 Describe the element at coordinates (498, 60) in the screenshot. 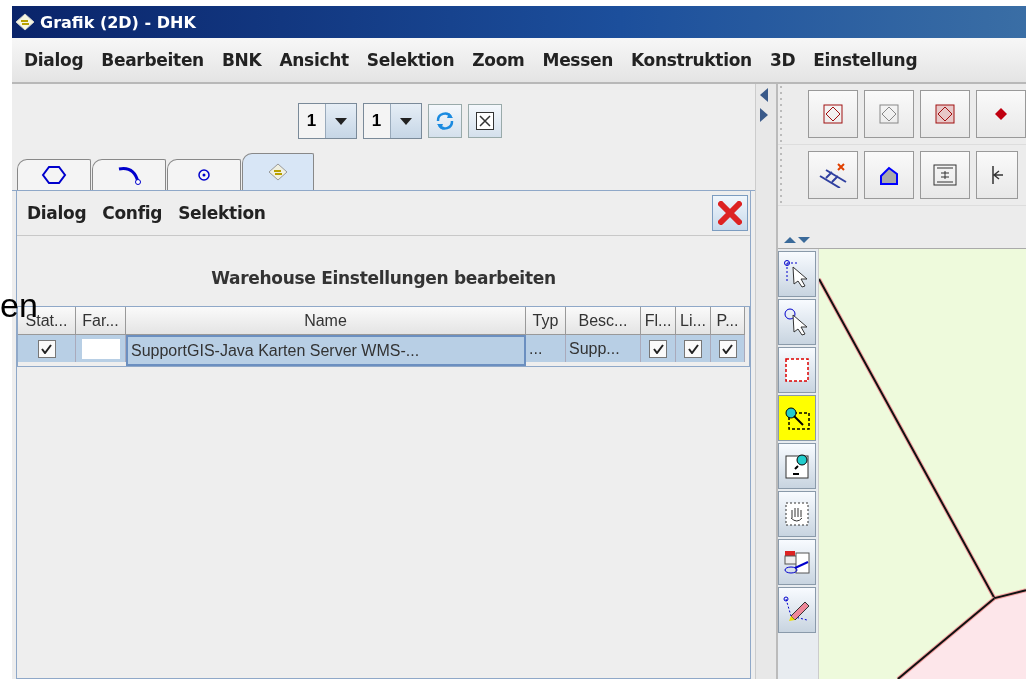

I see `menu-item: Zoom` at that location.